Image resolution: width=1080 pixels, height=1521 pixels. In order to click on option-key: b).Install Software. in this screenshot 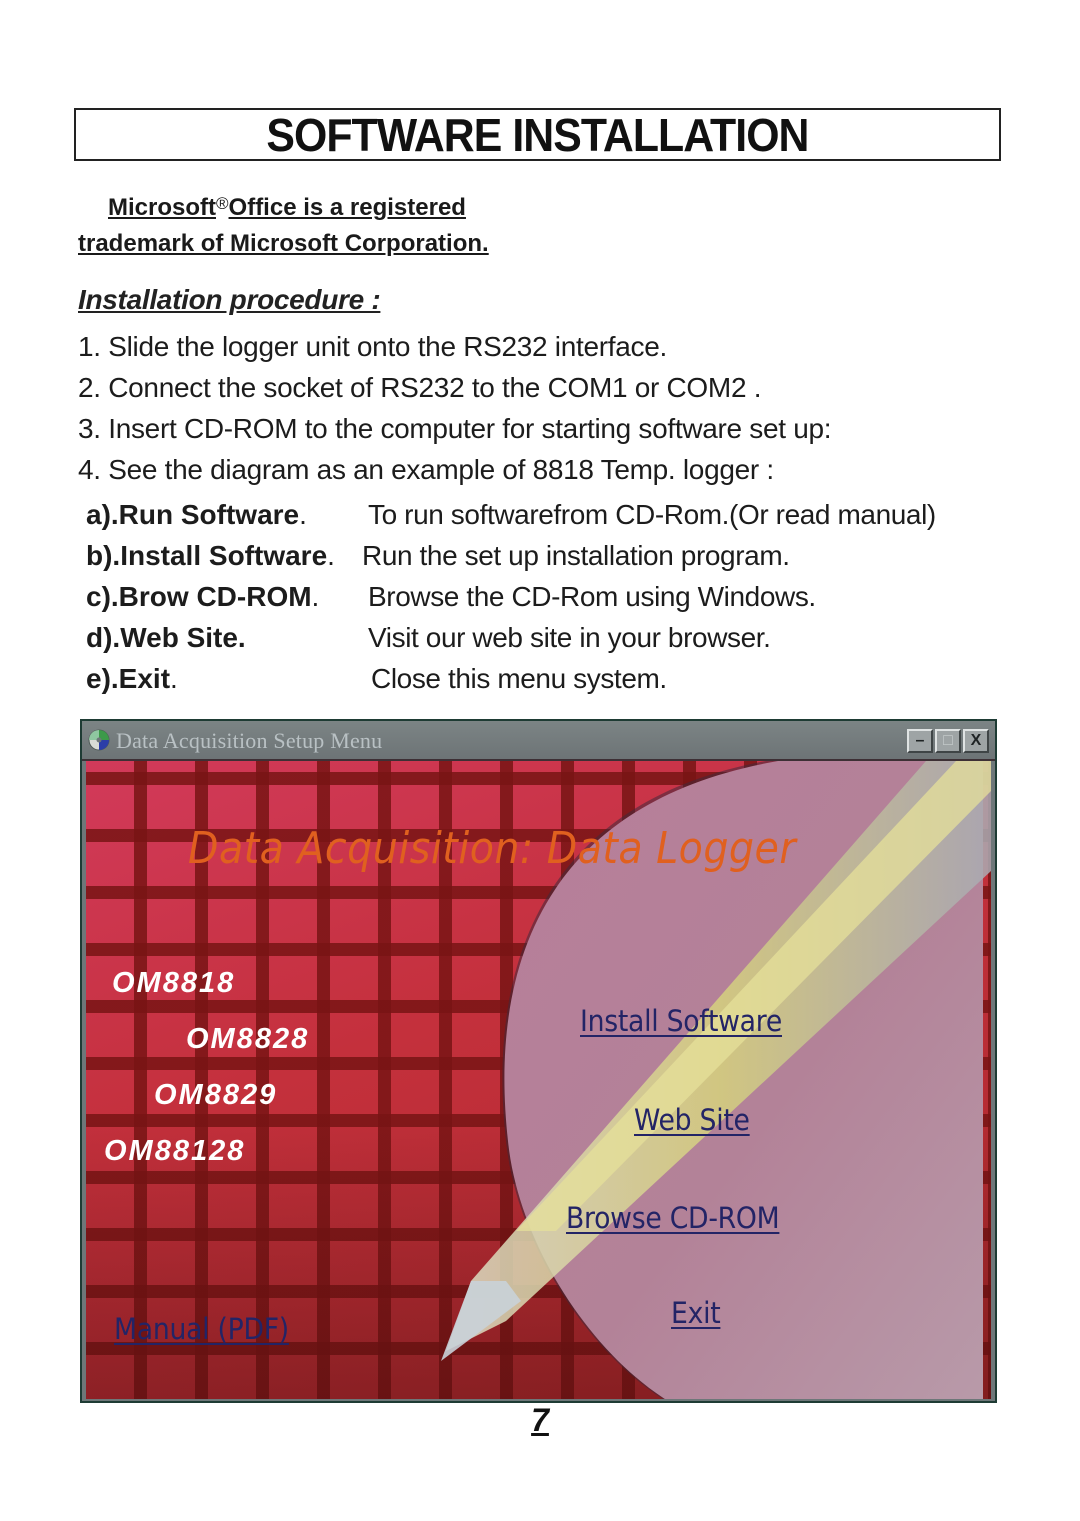, I will do `click(210, 555)`.